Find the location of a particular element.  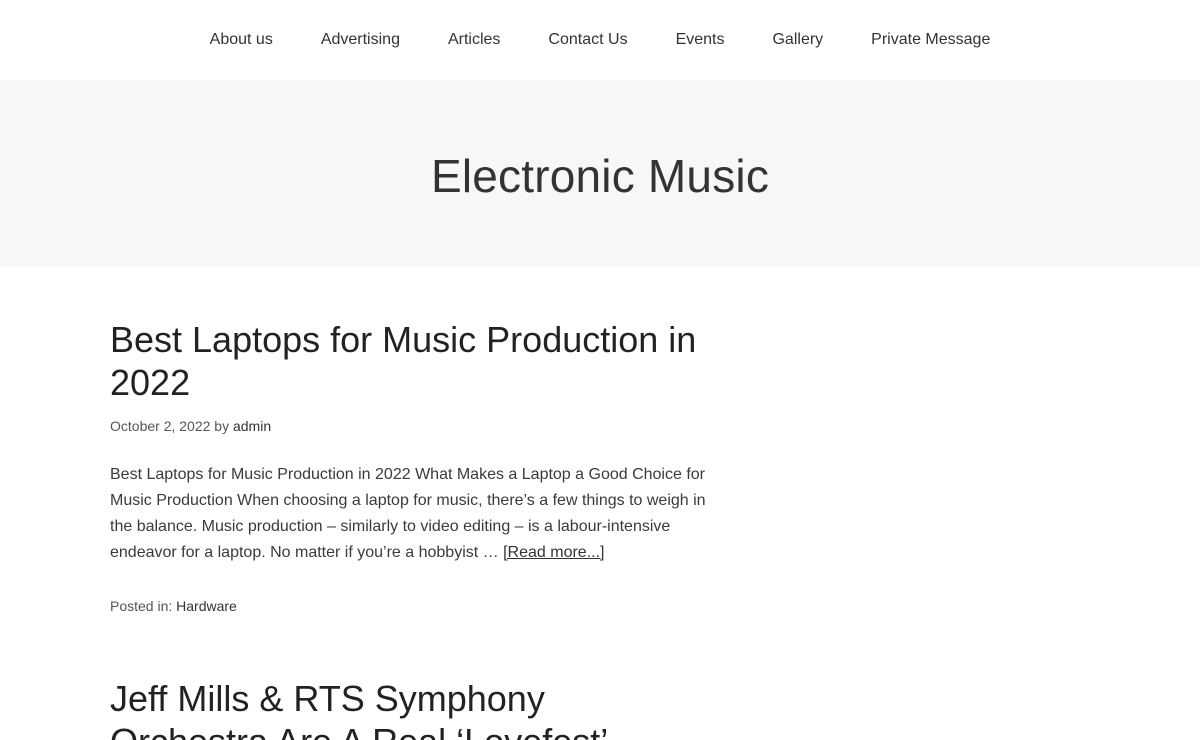

post-by-label: by is located at coordinates (222, 426).